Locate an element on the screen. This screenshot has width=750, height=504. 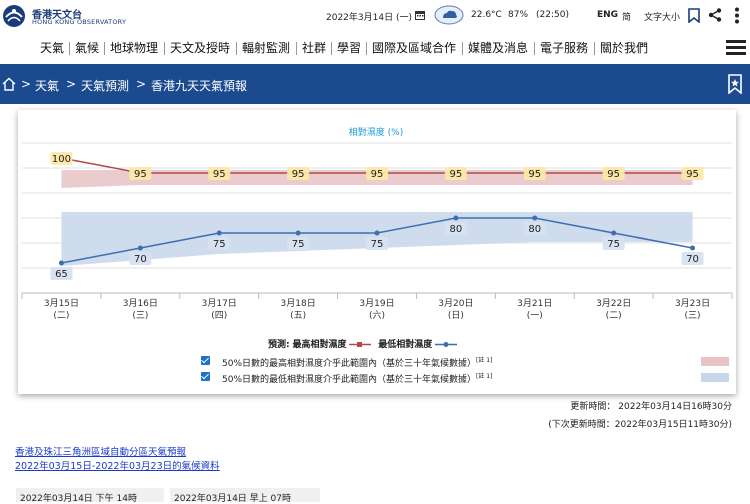
hko-logo: 香港天文台 HONG KONG OBSERVATORY is located at coordinates (64, 17).